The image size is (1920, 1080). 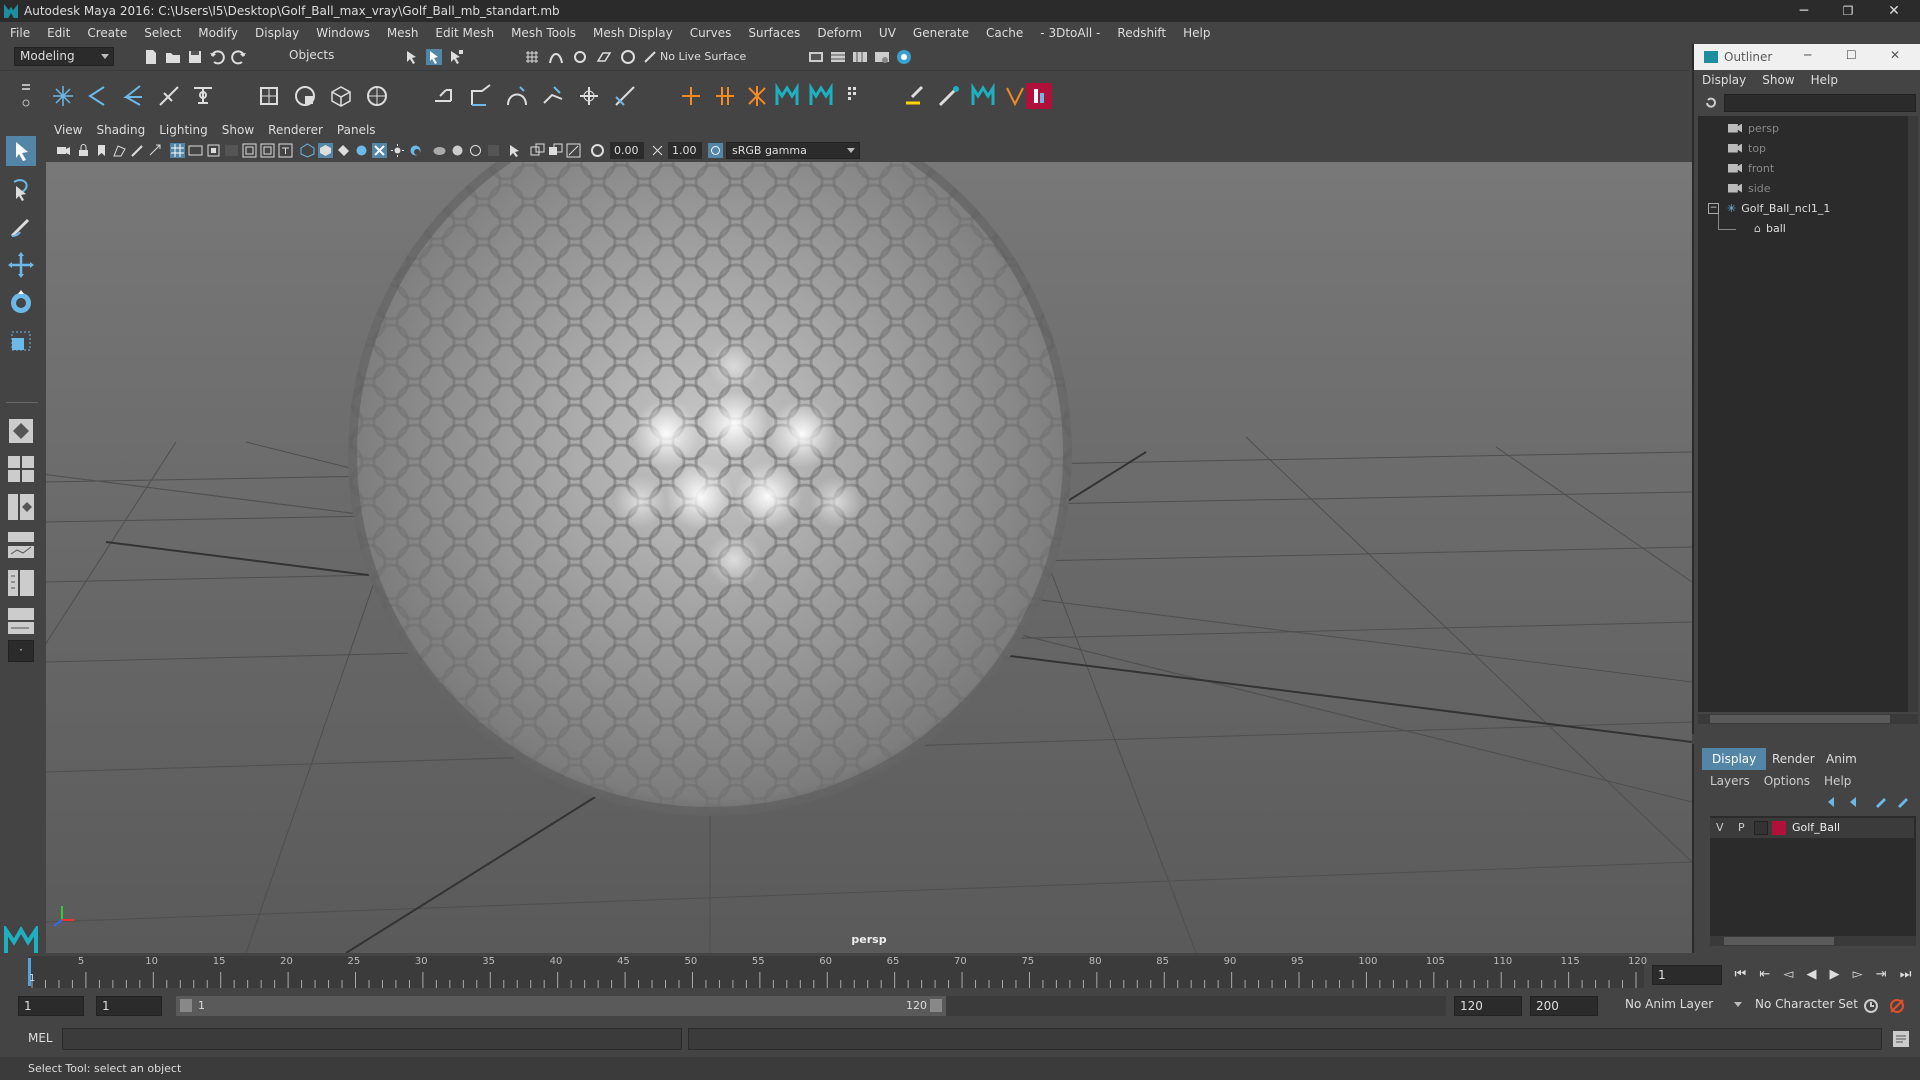 What do you see at coordinates (341, 96) in the screenshot?
I see `poly-cube-icon` at bounding box center [341, 96].